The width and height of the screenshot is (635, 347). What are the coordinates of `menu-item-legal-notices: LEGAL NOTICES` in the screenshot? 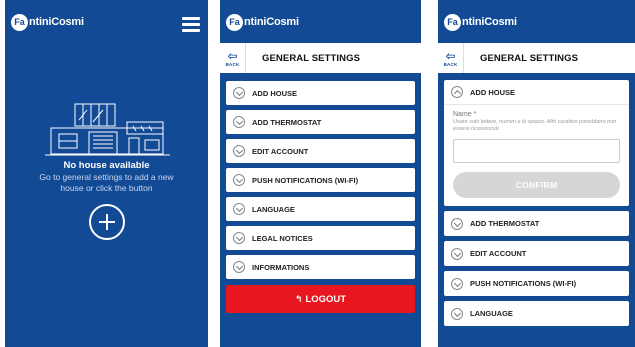 It's located at (320, 238).